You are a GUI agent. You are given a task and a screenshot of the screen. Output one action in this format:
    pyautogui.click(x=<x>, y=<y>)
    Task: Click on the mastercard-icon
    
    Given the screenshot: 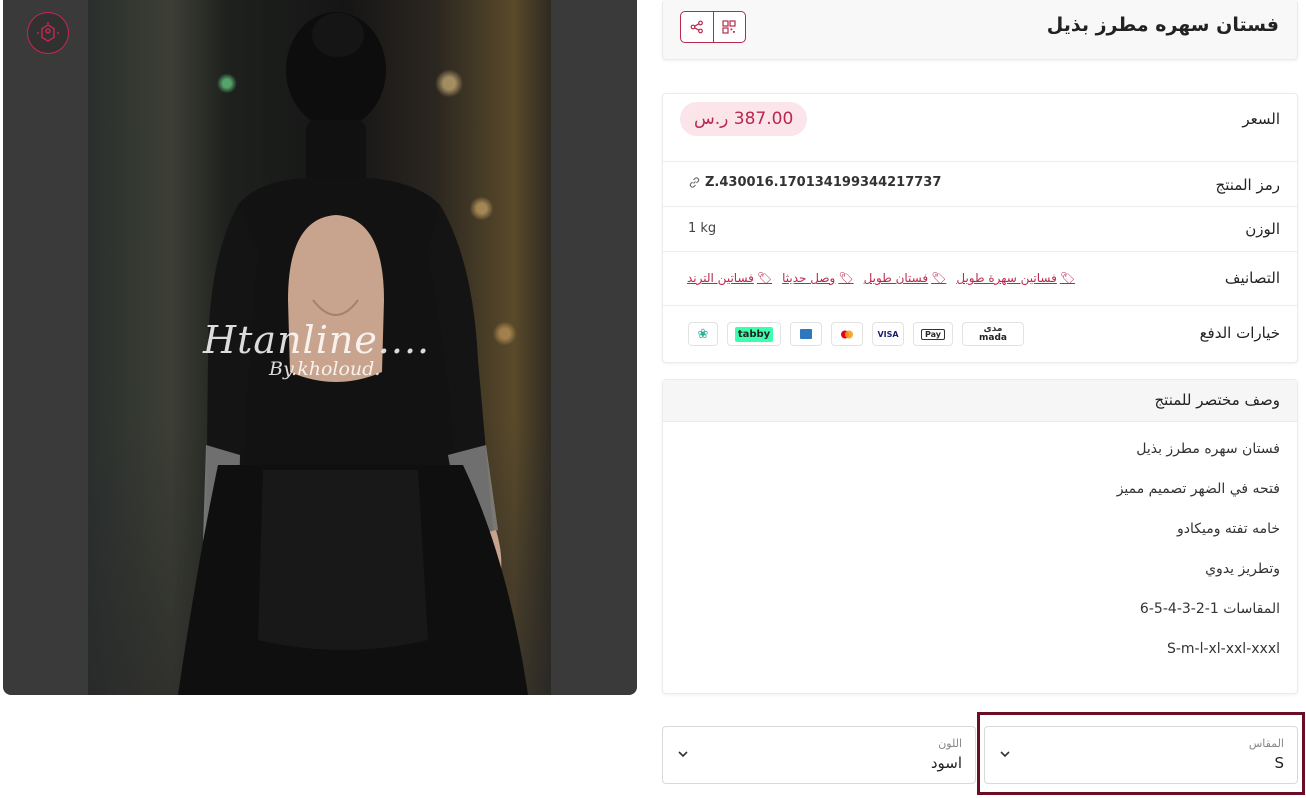 What is the action you would take?
    pyautogui.click(x=847, y=334)
    